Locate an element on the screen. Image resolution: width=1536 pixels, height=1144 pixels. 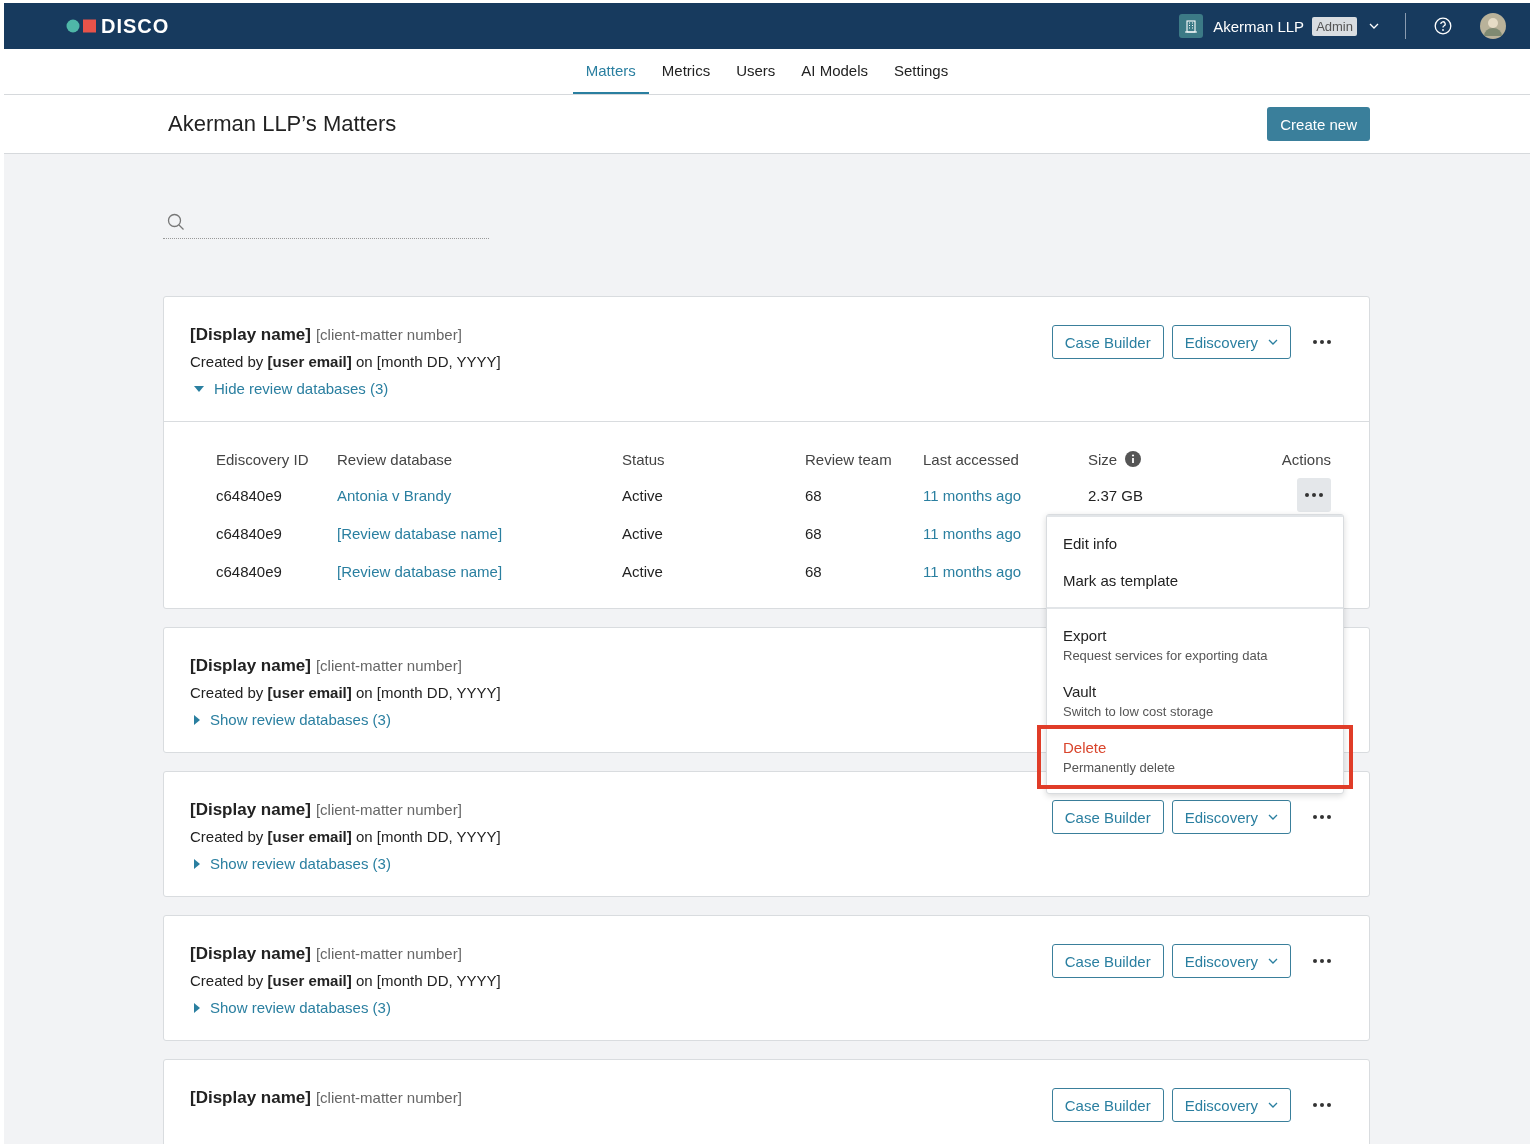
create-new-button: Create new is located at coordinates (1318, 124).